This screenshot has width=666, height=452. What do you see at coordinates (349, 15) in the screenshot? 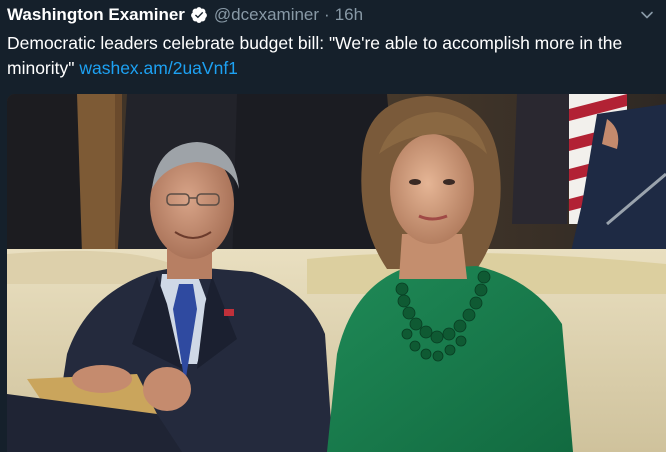
I see `timestamp: 16h` at bounding box center [349, 15].